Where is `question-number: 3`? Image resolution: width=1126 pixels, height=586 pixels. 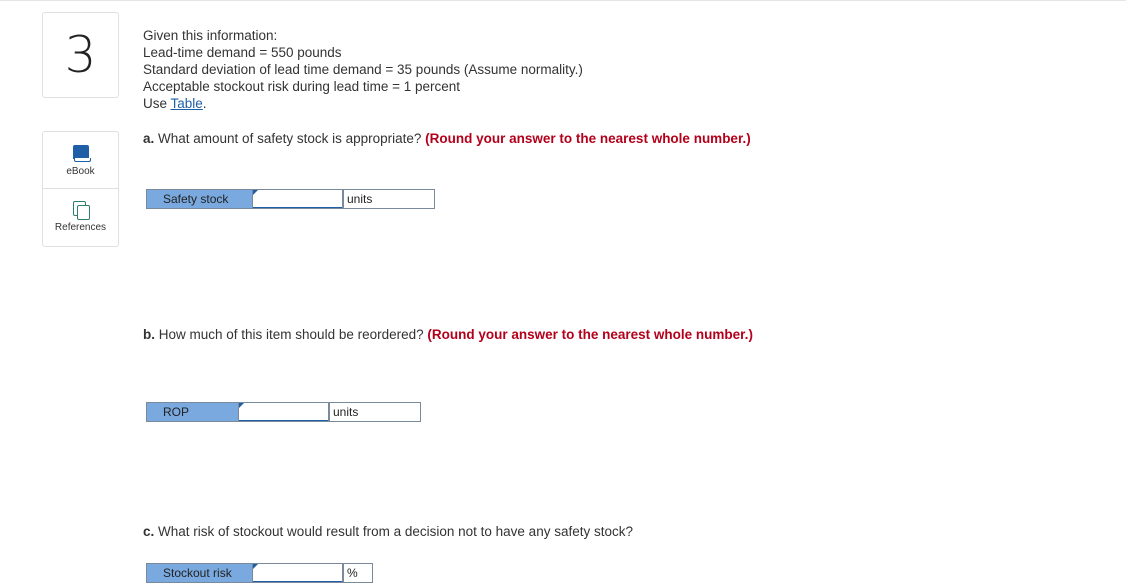 question-number: 3 is located at coordinates (80, 55).